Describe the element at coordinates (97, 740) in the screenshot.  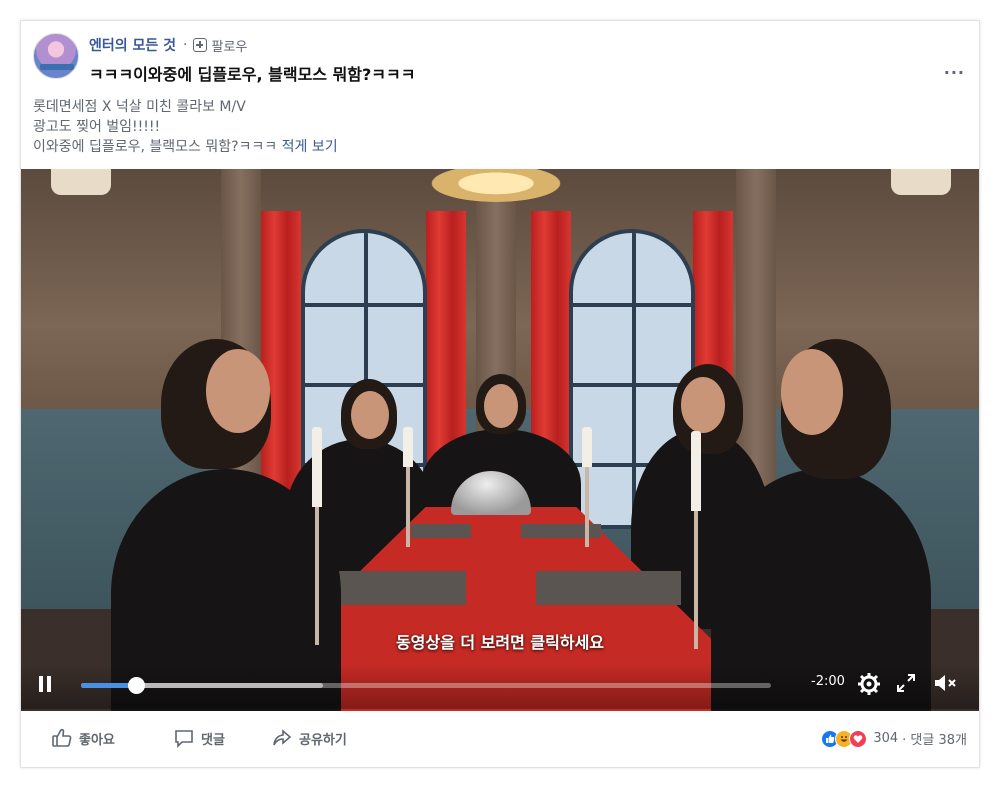
I see `like-label: 좋아요` at that location.